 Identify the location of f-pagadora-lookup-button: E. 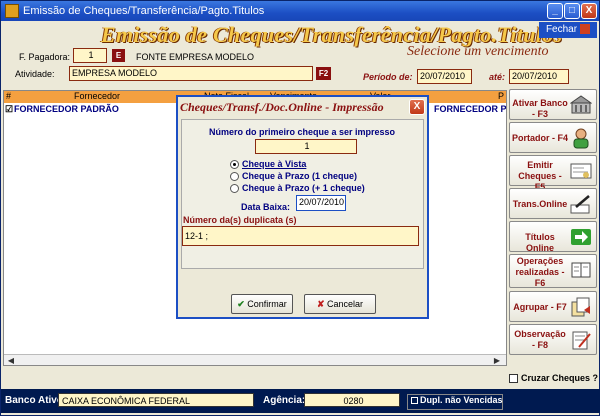
(118, 55).